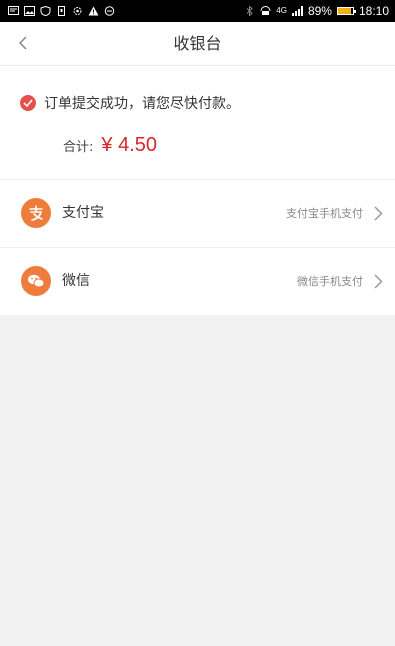  I want to click on status-right-icons: 4G 89% 18:10, so click(316, 11).